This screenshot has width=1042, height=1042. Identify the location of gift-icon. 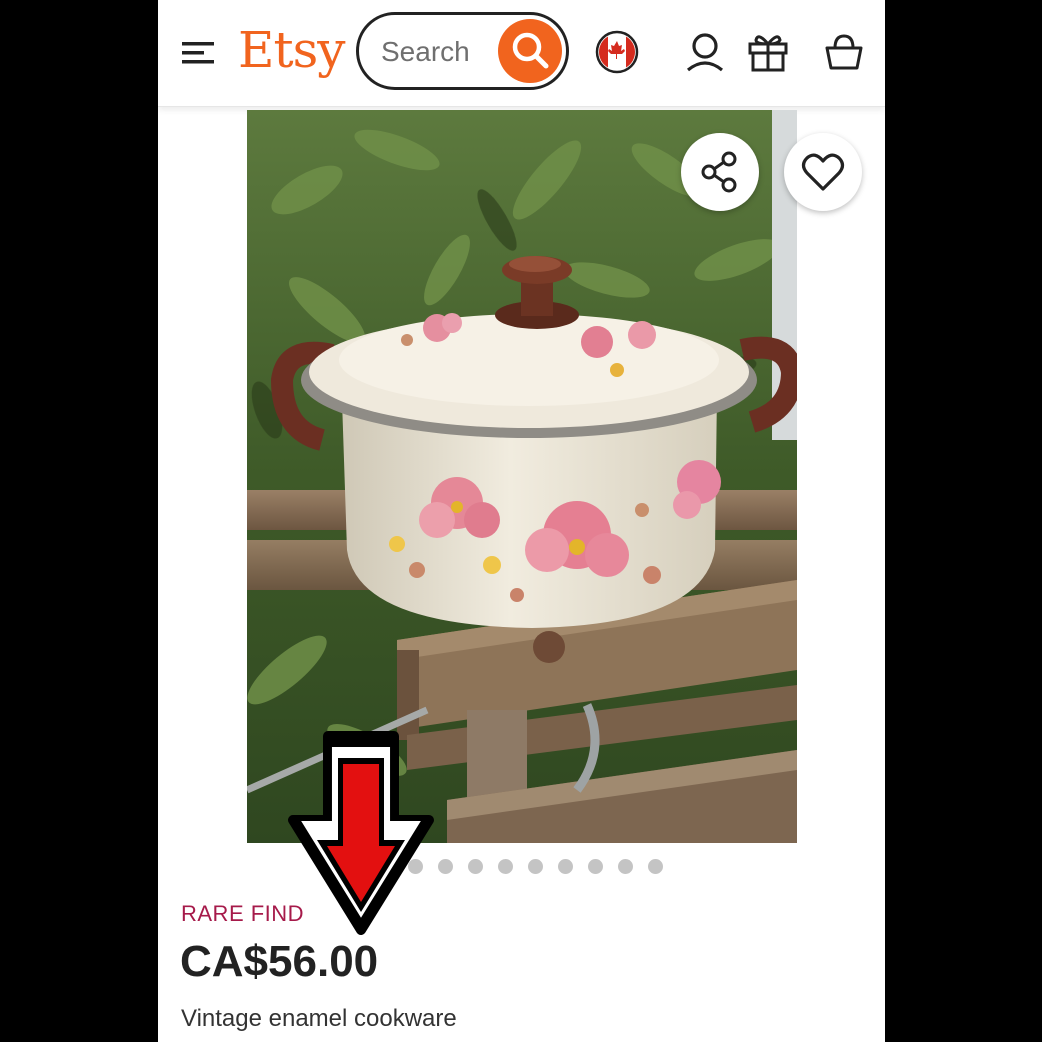
(768, 52).